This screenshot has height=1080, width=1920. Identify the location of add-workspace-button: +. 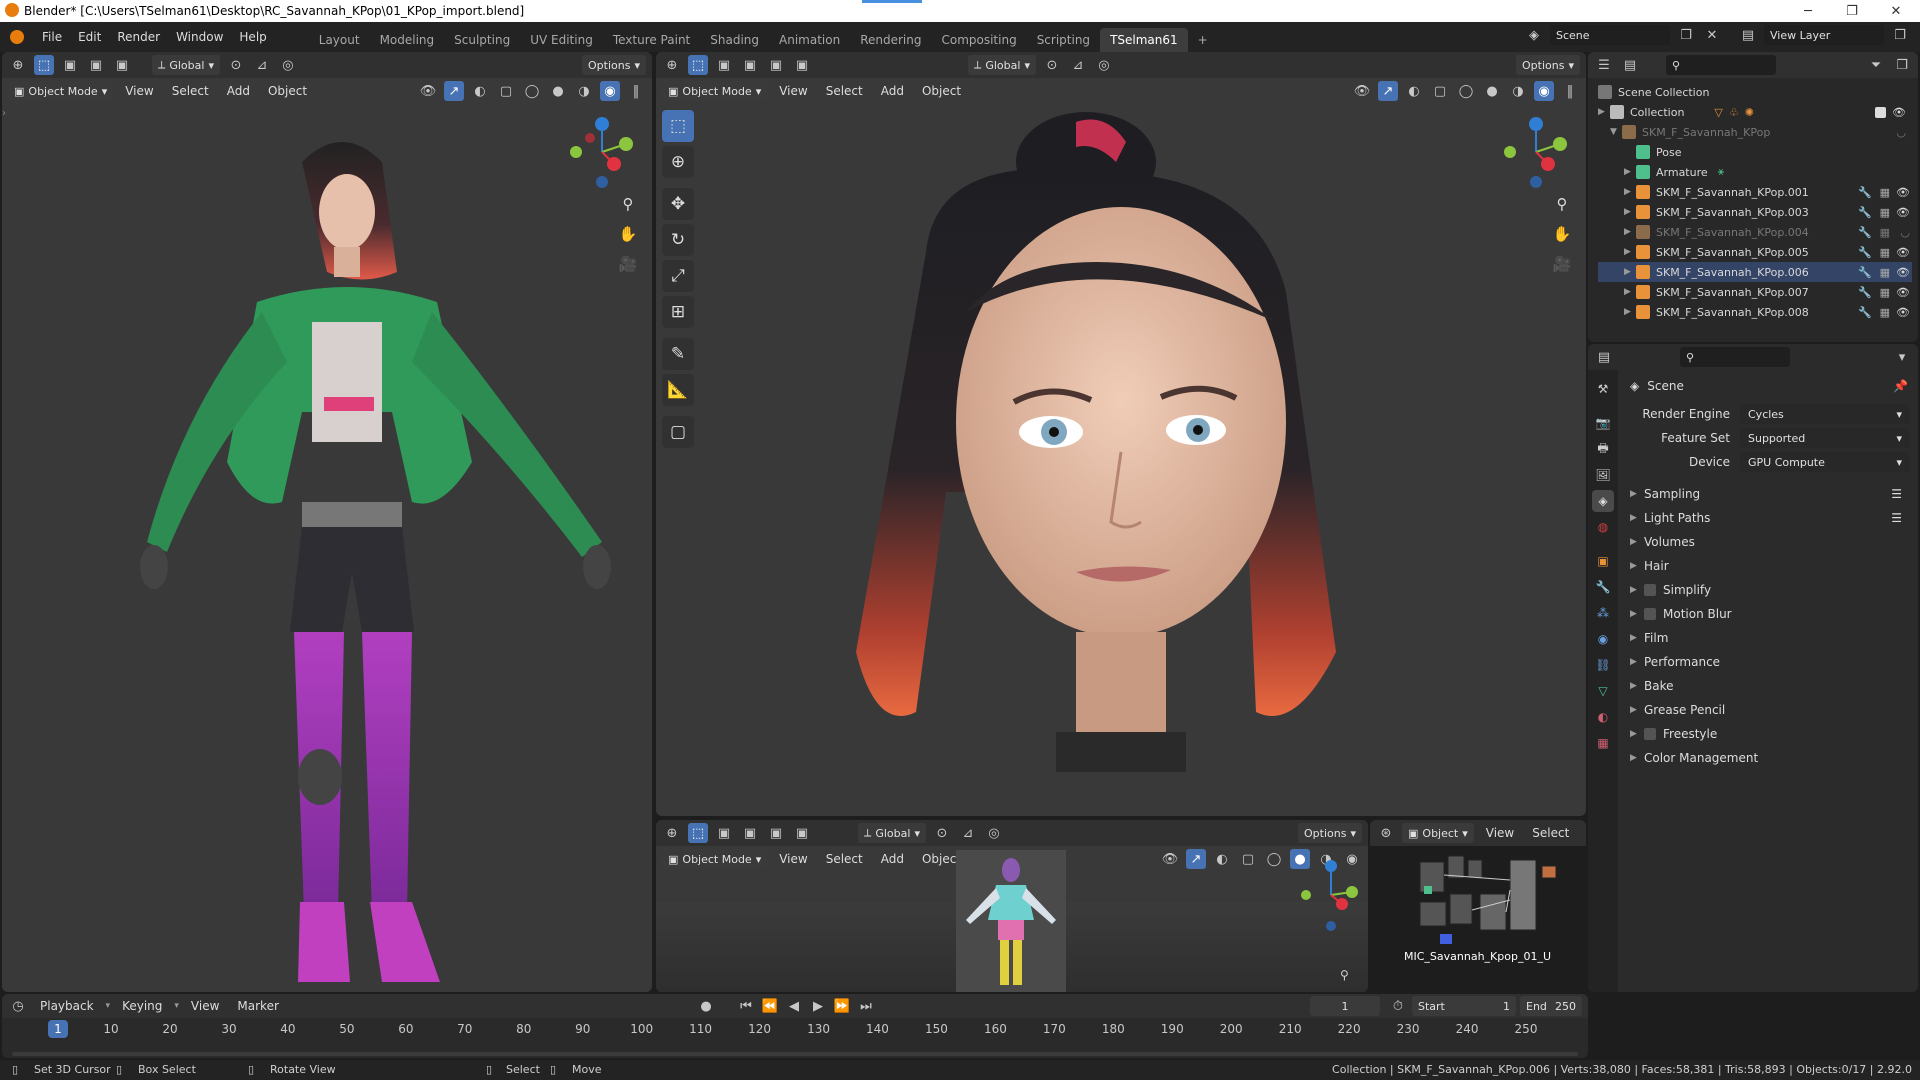
(1203, 40).